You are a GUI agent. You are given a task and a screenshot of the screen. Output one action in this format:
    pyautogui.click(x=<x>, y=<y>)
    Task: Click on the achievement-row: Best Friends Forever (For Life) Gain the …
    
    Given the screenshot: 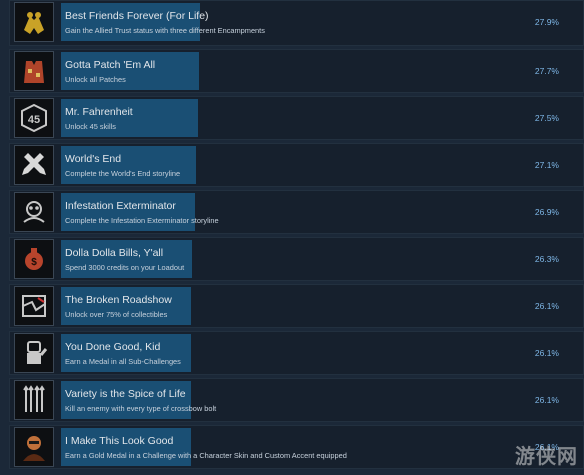 What is the action you would take?
    pyautogui.click(x=296, y=23)
    